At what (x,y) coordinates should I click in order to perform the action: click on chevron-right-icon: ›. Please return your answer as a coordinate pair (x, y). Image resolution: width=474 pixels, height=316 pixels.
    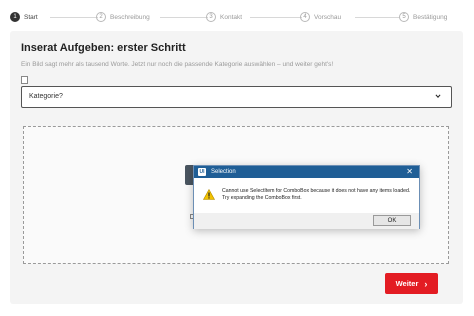
    Looking at the image, I should click on (426, 283).